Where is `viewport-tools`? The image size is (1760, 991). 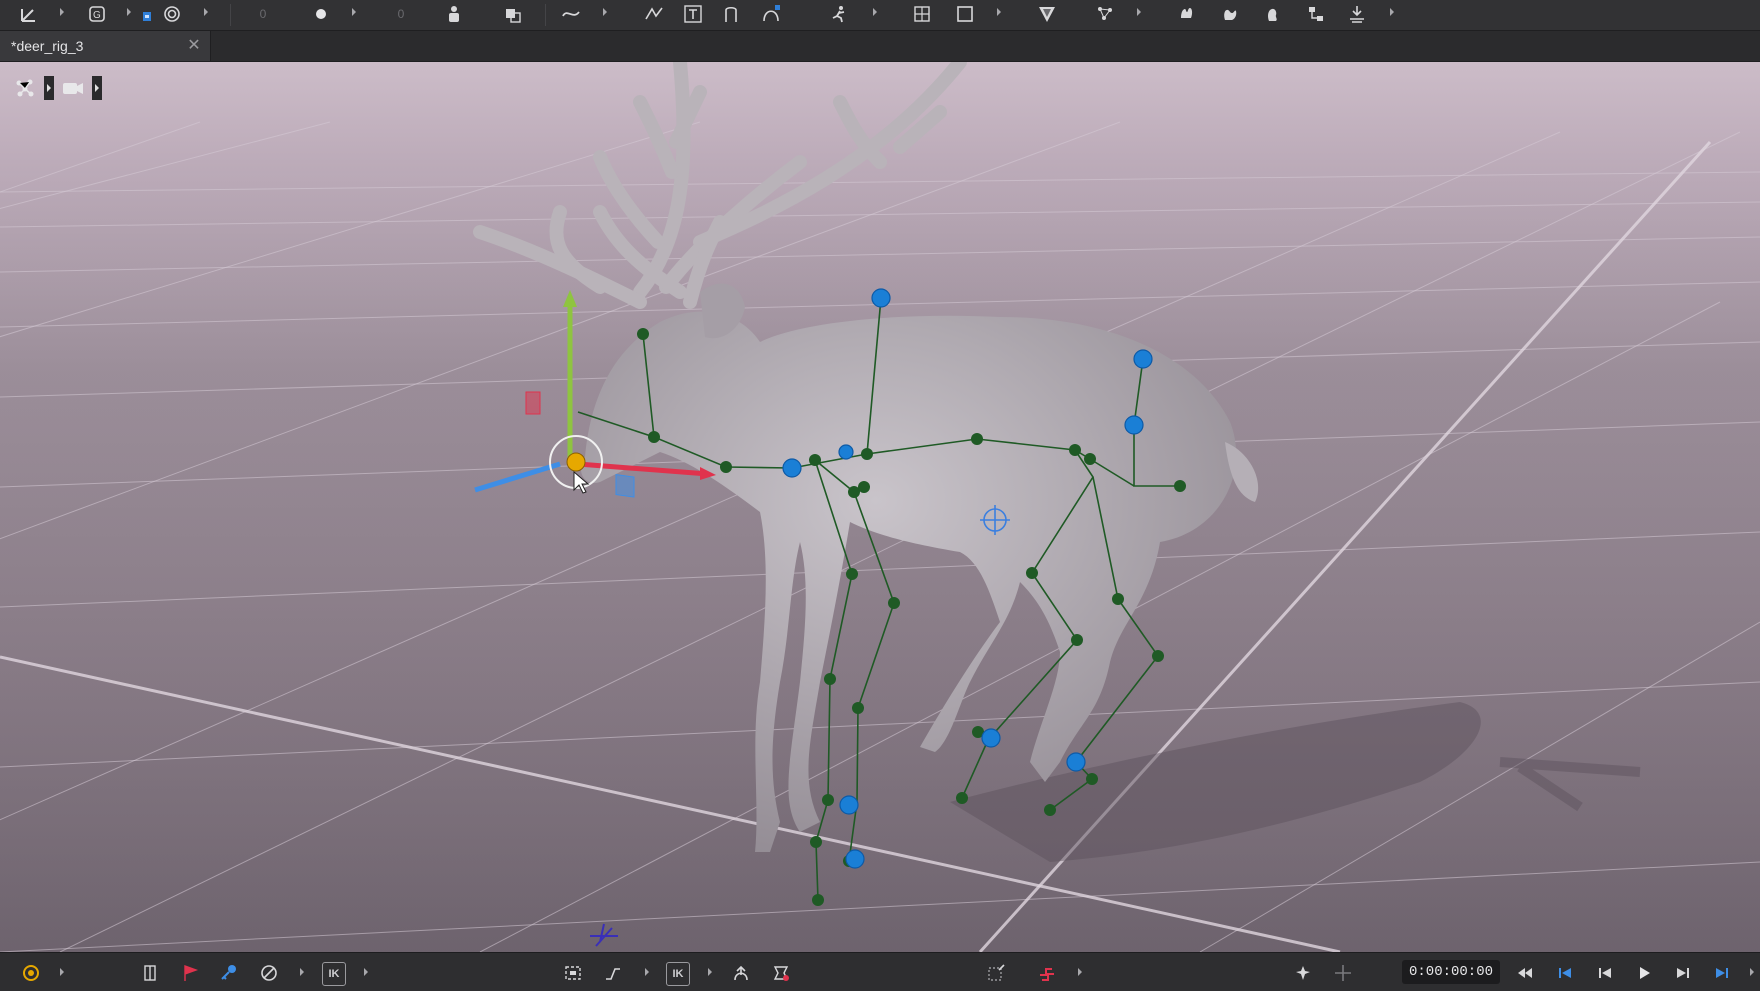
viewport-tools is located at coordinates (57, 88).